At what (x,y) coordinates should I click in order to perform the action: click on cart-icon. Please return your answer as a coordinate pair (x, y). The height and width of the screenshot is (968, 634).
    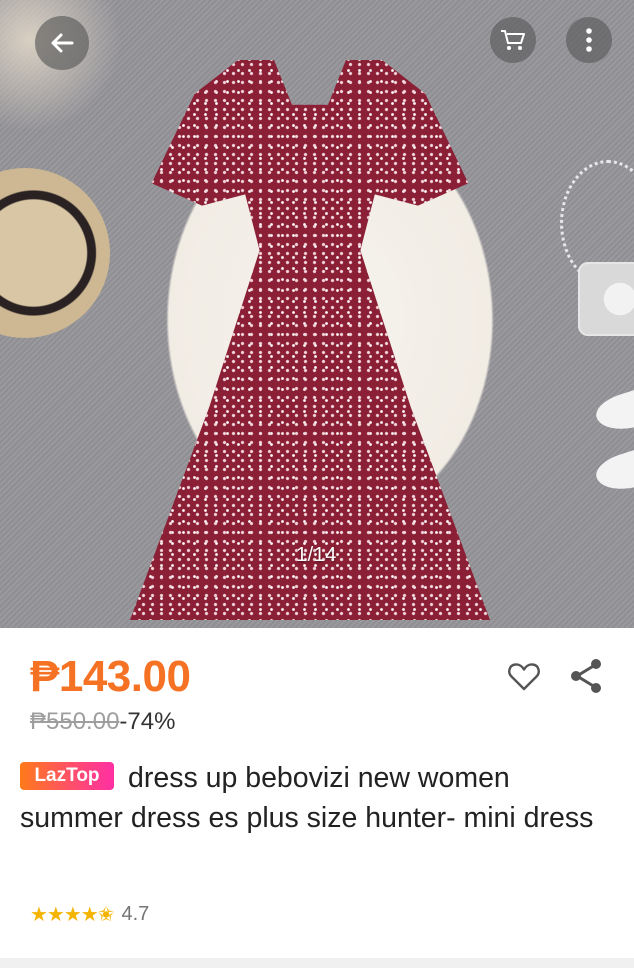
    Looking at the image, I should click on (513, 40).